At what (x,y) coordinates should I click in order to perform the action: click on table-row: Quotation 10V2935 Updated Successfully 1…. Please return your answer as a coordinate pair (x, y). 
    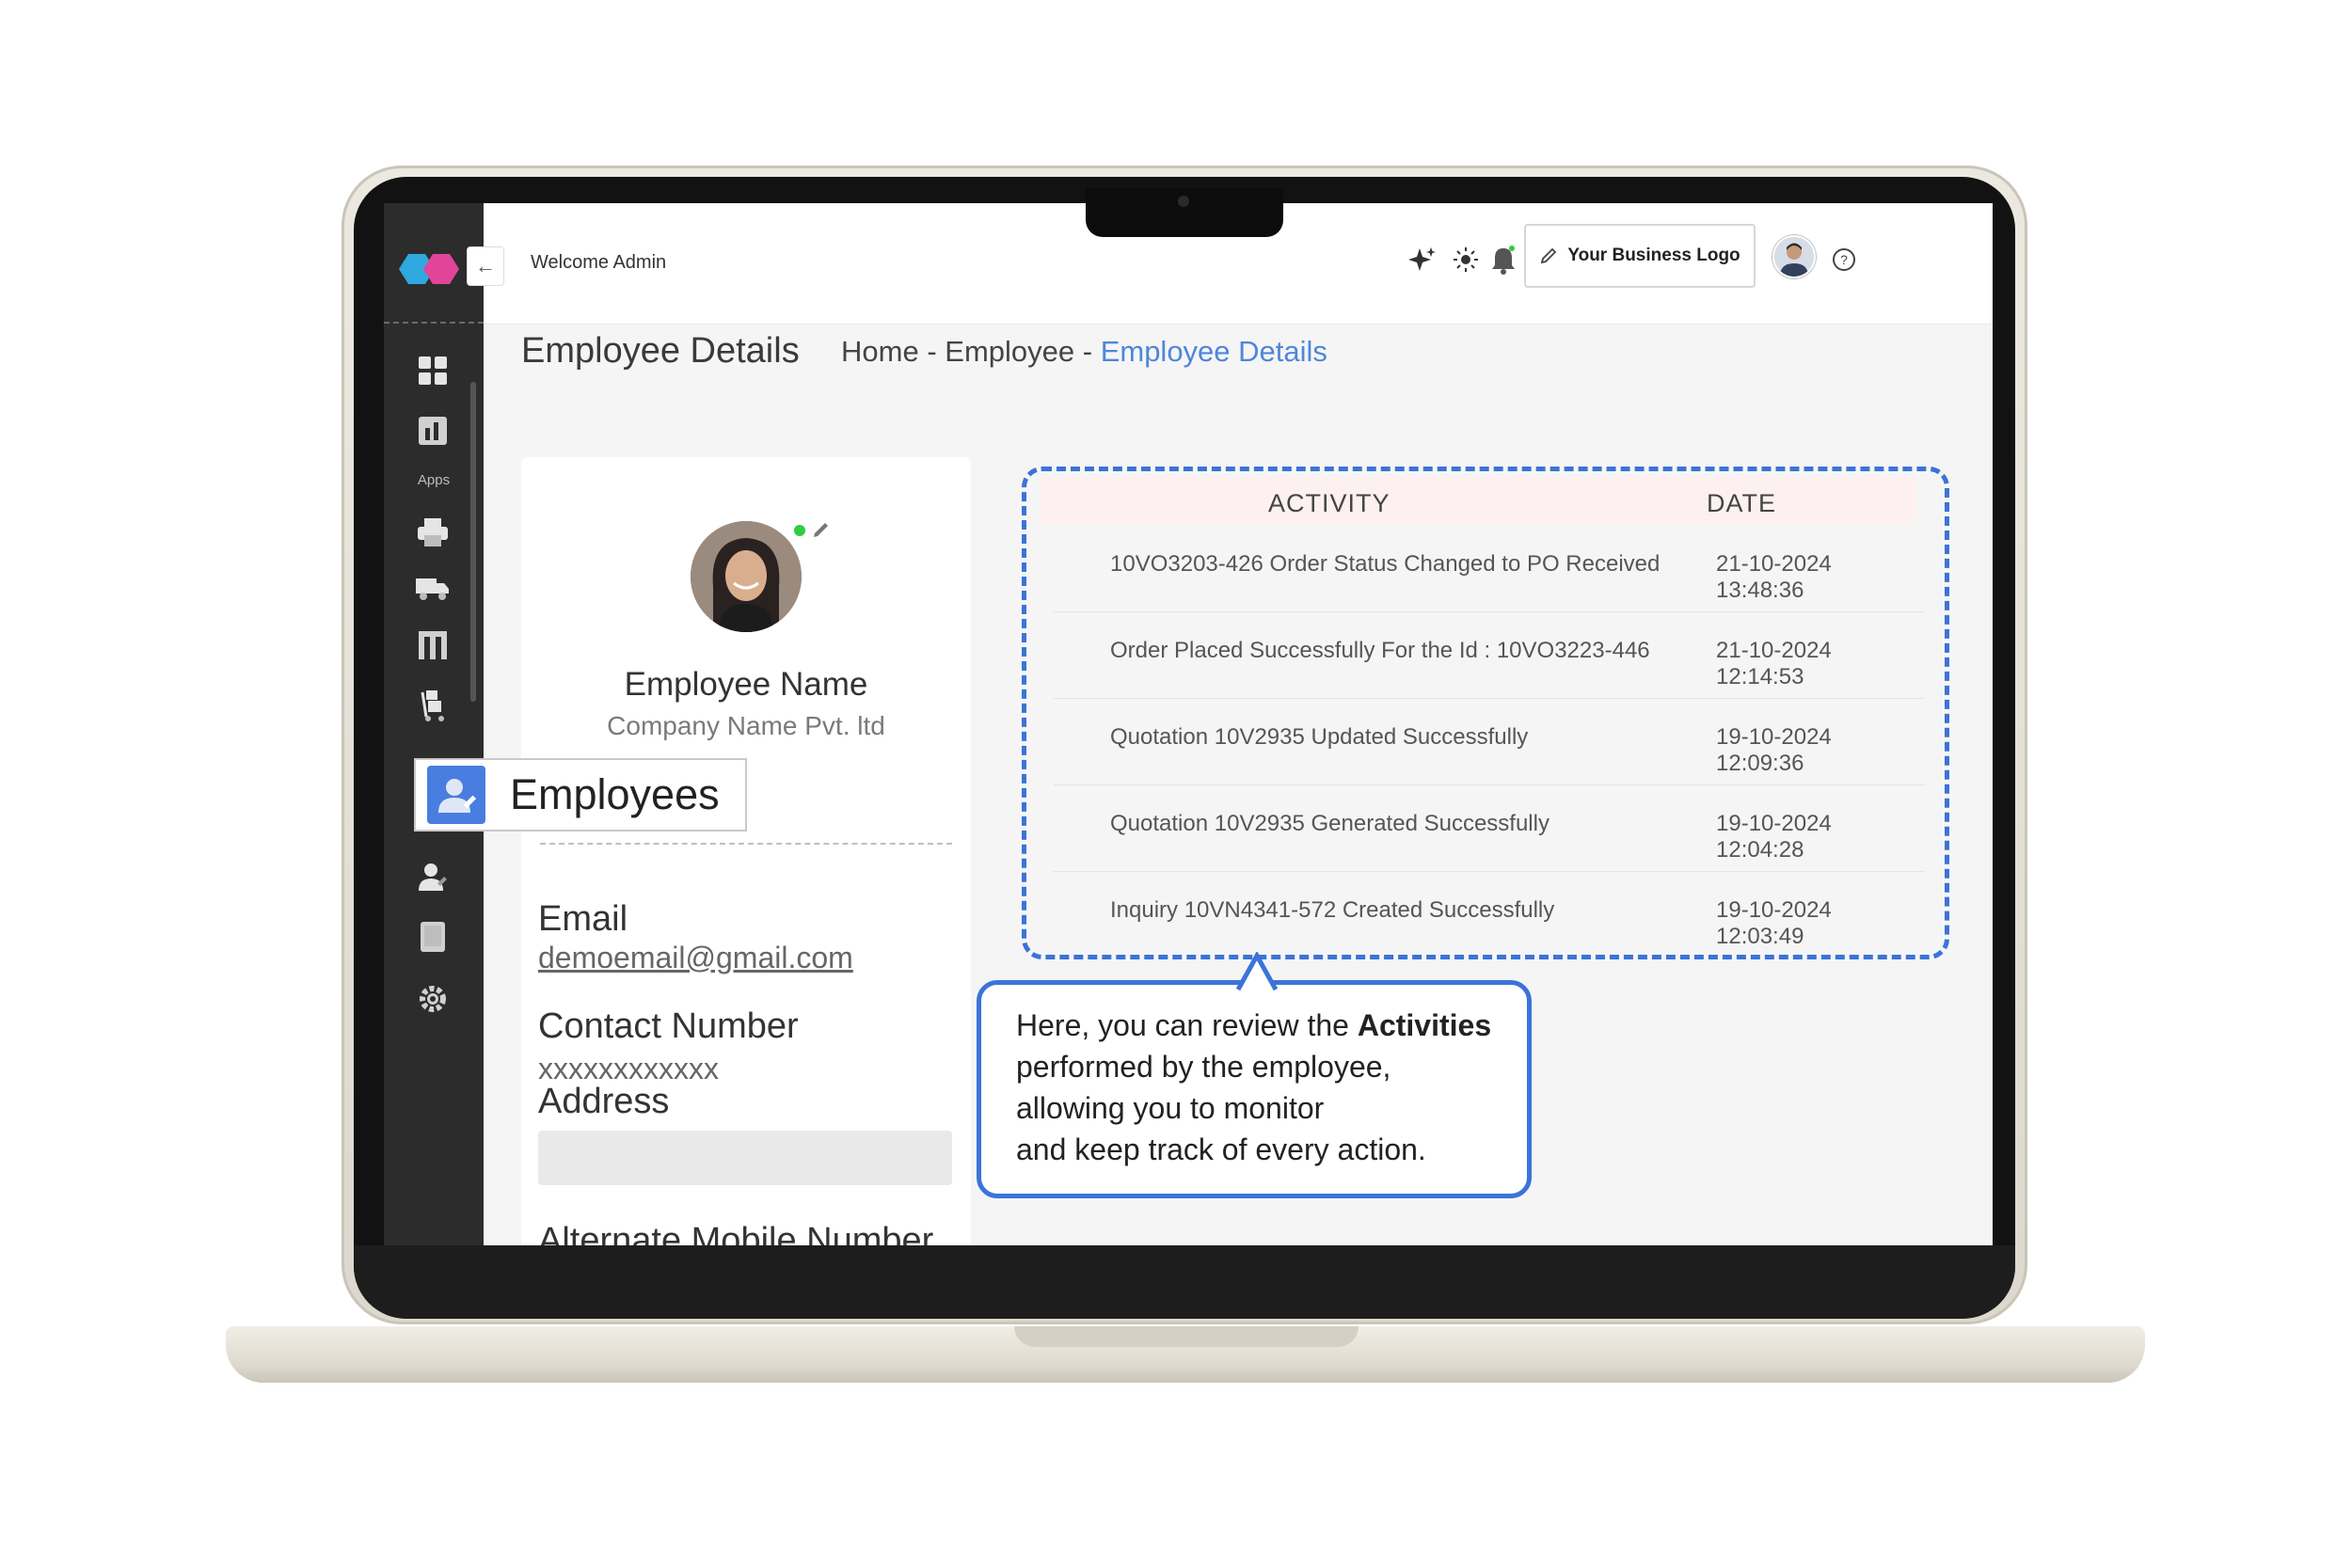
    Looking at the image, I should click on (1489, 742).